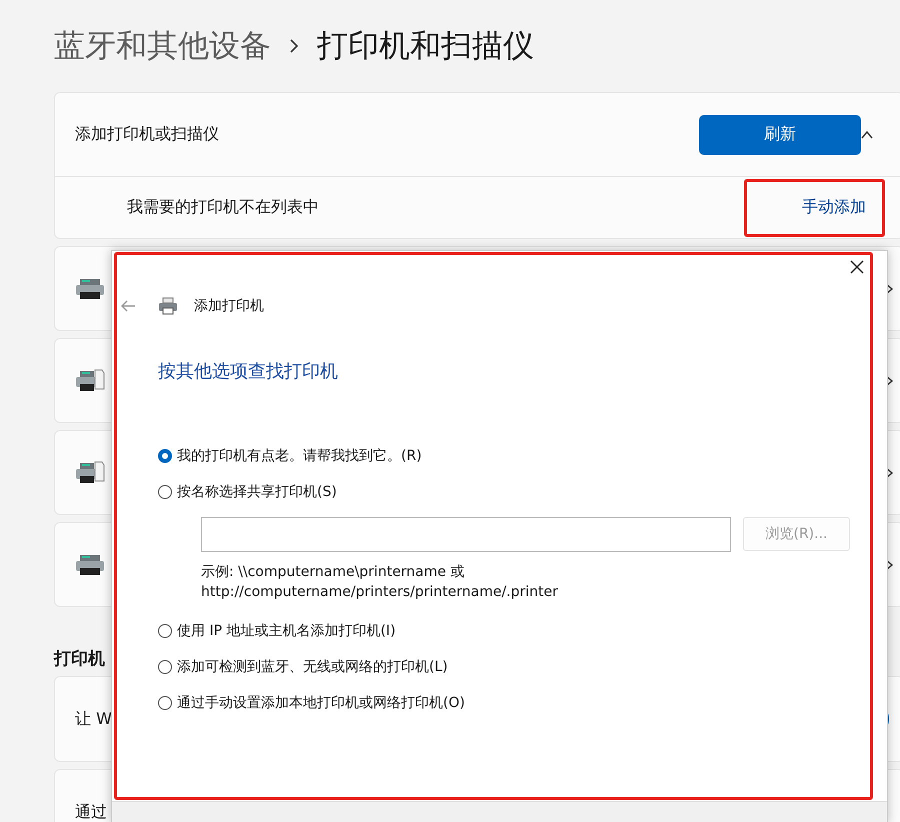 The image size is (900, 822). I want to click on chevron-right-icon, so click(294, 46).